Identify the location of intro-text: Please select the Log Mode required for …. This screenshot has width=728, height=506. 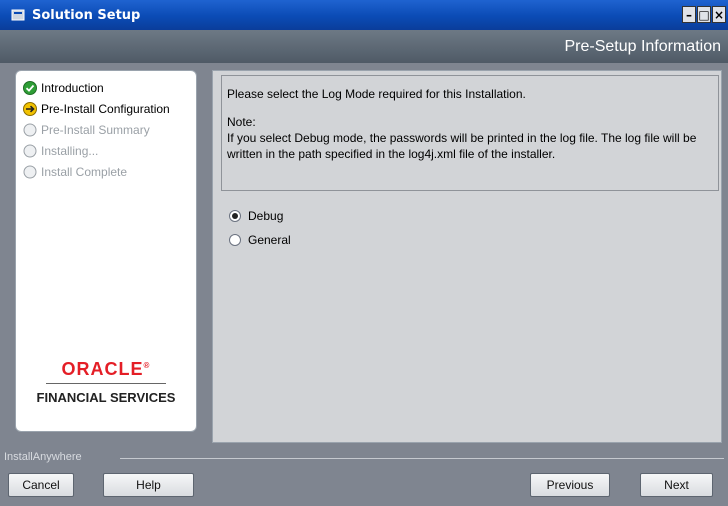
(376, 94).